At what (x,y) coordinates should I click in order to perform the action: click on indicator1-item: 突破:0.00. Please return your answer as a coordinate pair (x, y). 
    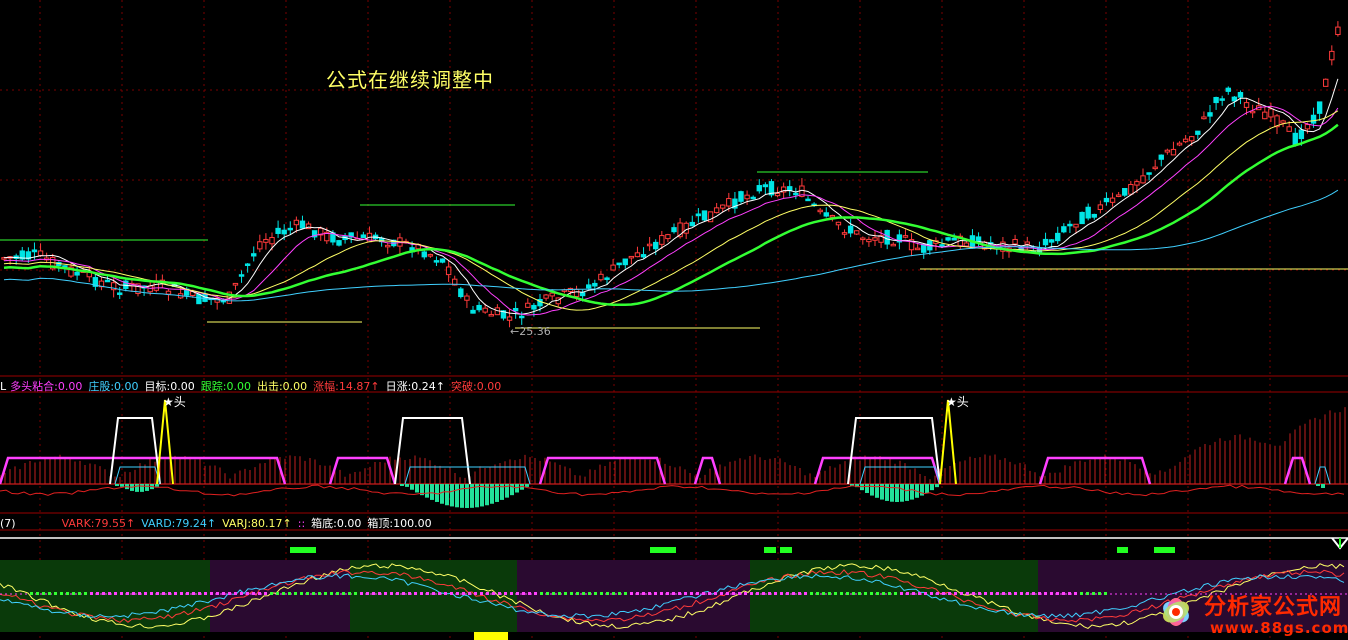
    Looking at the image, I should click on (476, 386).